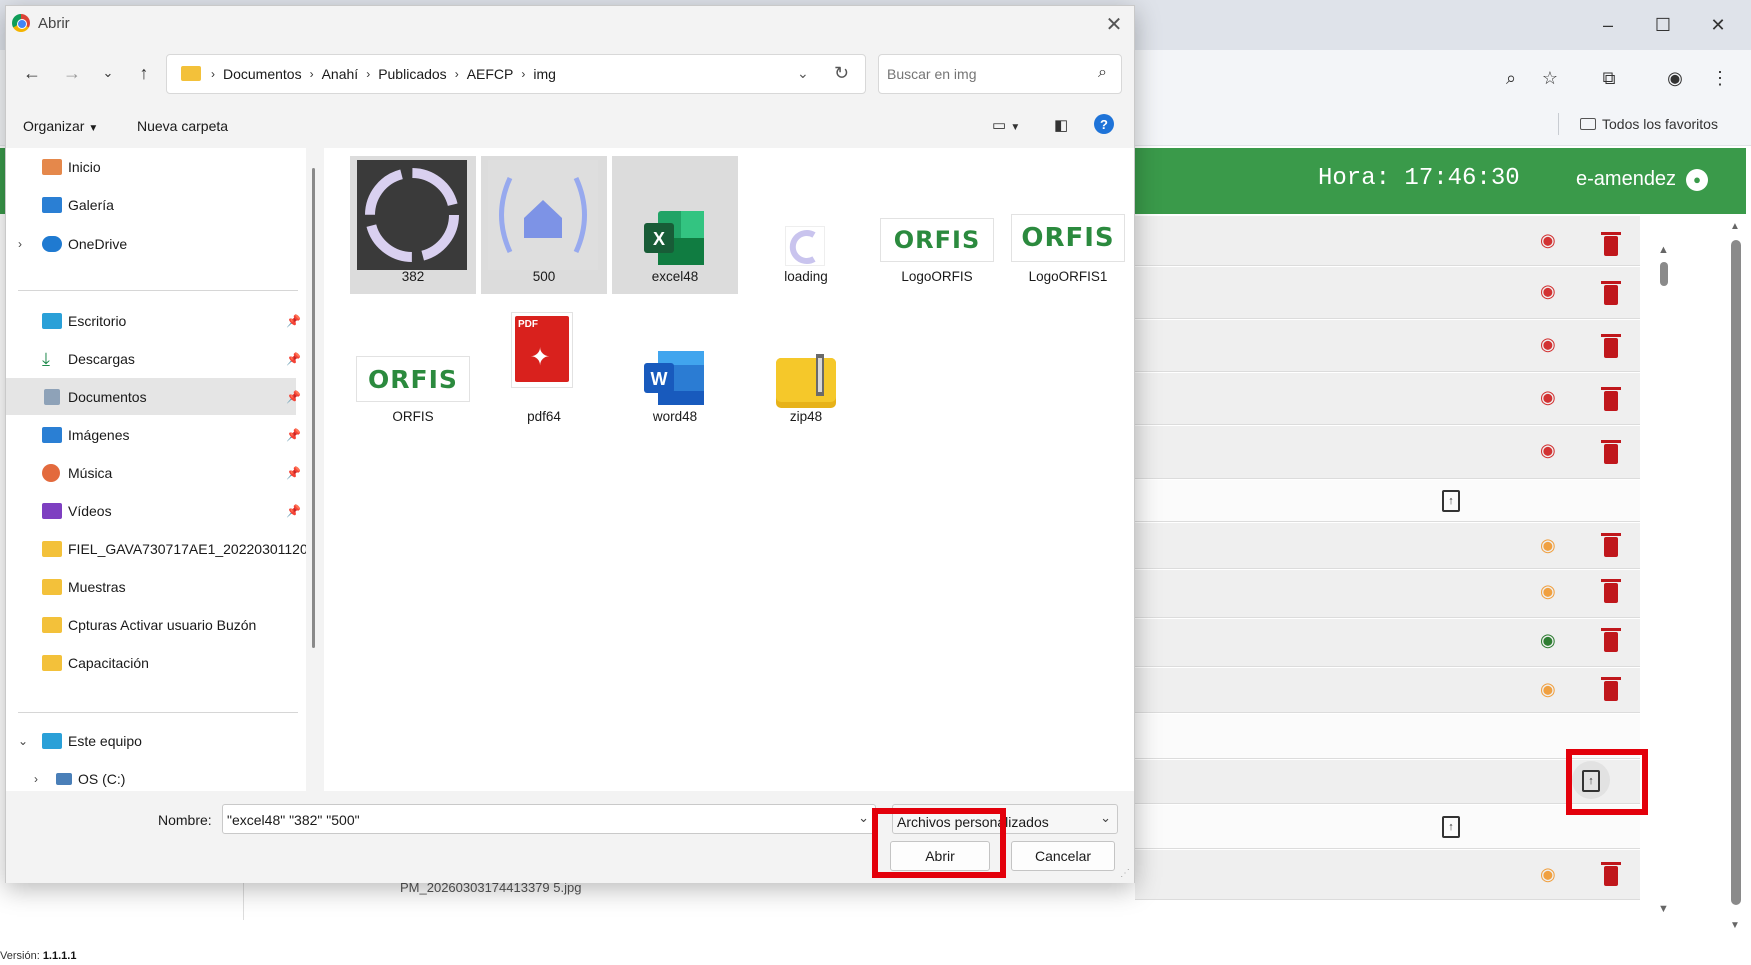  I want to click on nav-item-onedrive: › OneDrive, so click(151, 243).